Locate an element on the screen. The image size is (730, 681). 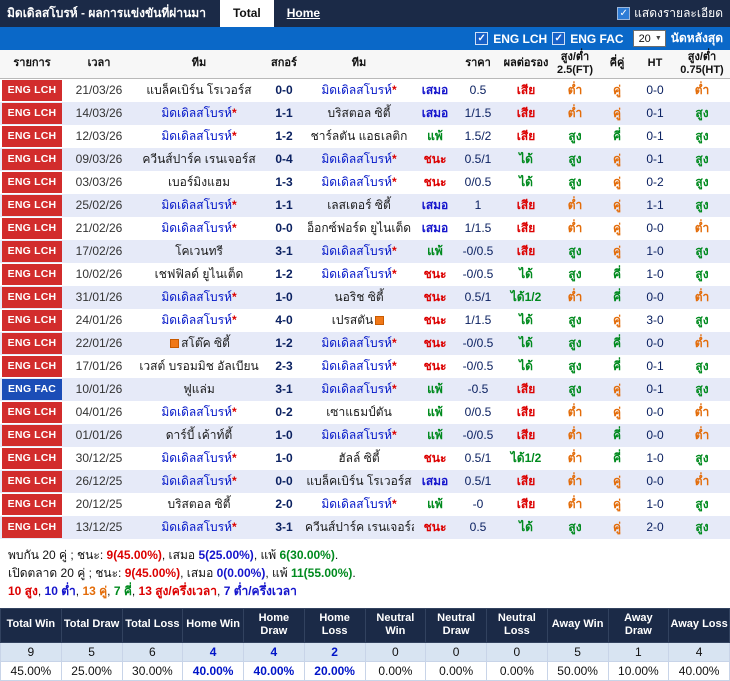
away-team: ฮัลล์ ซิตี้ is located at coordinates (359, 458).